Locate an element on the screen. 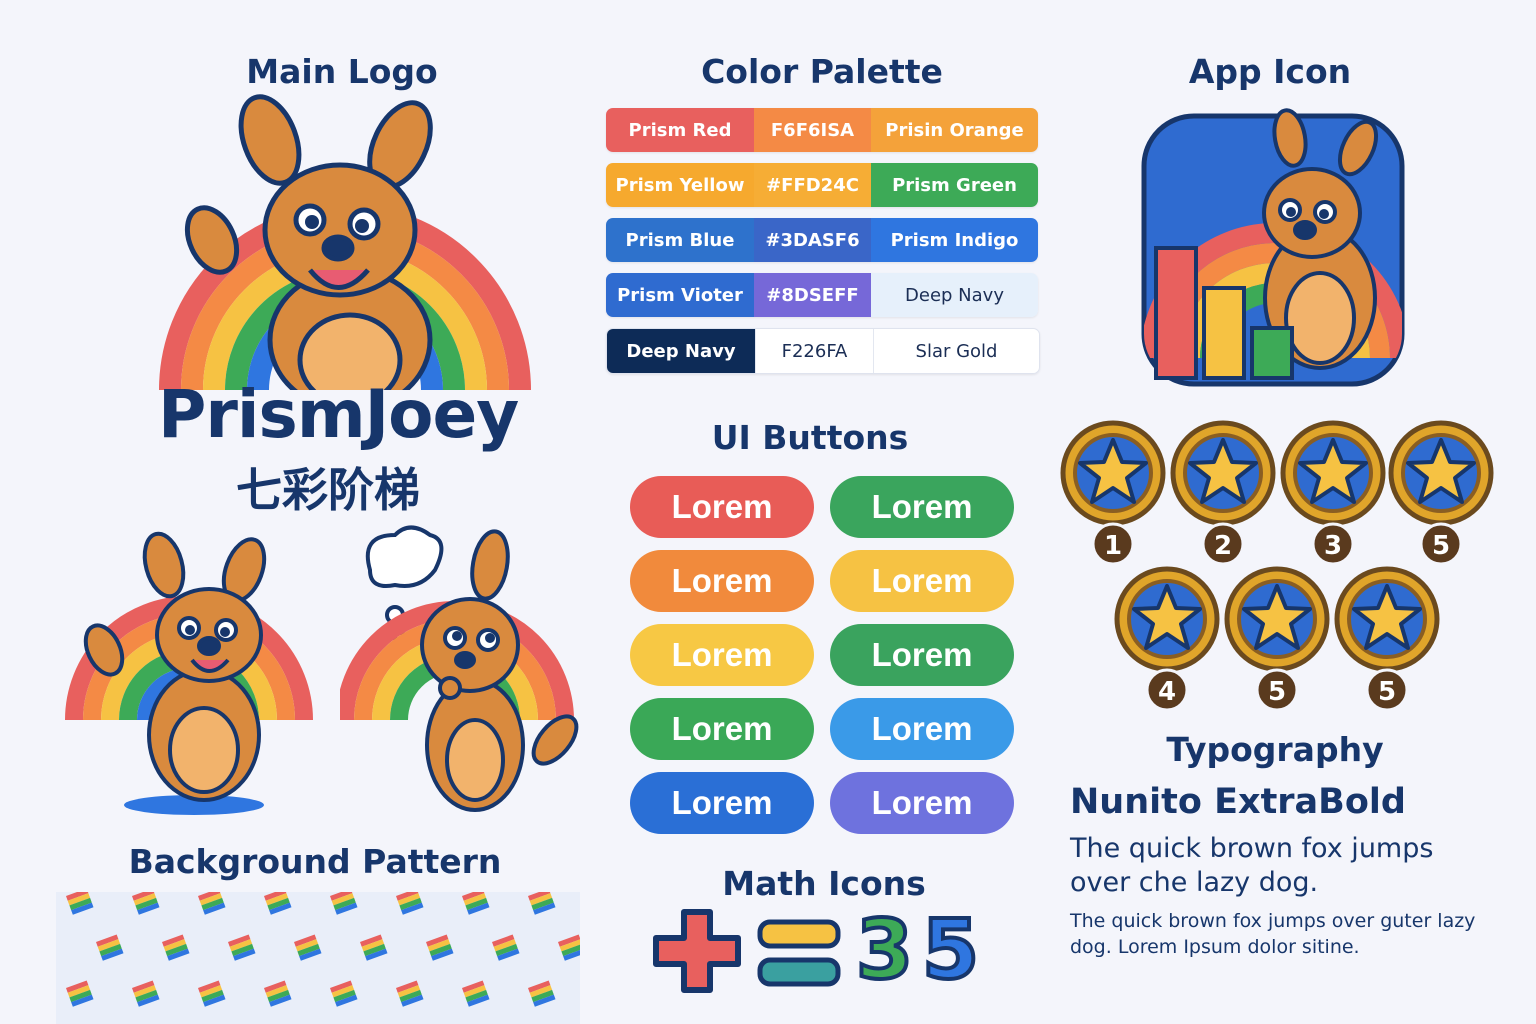 The image size is (1536, 1024). lorem-button-orange: Lorem is located at coordinates (722, 581).